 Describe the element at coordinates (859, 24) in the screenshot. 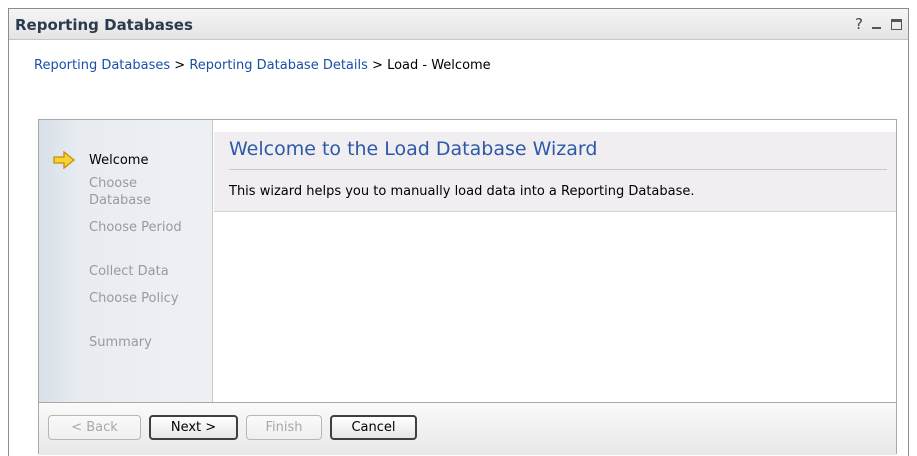

I see `help-icon: ?` at that location.